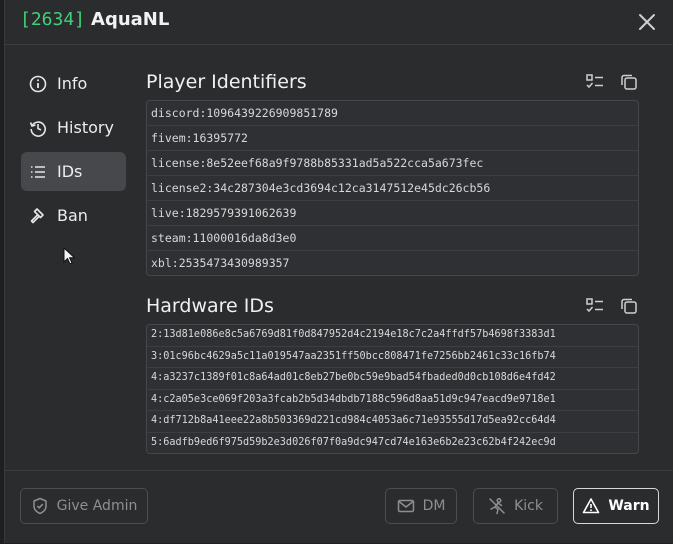 The width and height of the screenshot is (673, 544). Describe the element at coordinates (40, 506) in the screenshot. I see `shield-check-icon` at that location.